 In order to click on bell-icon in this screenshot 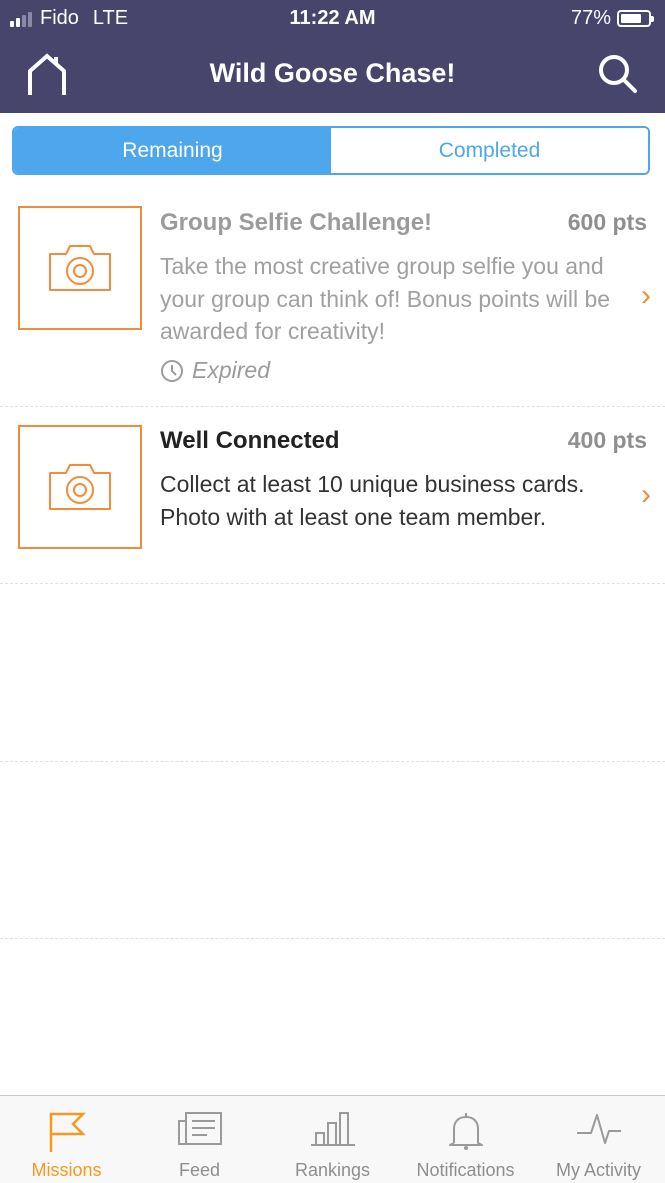, I will do `click(465, 1131)`.